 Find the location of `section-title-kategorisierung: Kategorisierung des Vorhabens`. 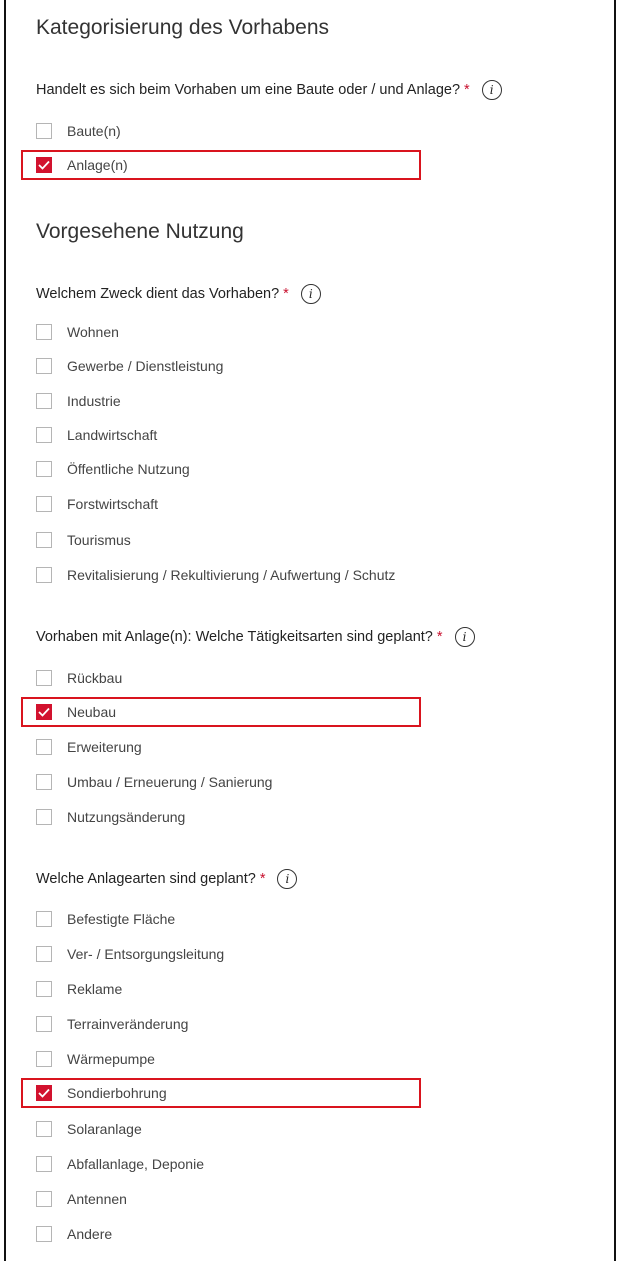

section-title-kategorisierung: Kategorisierung des Vorhabens is located at coordinates (183, 27).